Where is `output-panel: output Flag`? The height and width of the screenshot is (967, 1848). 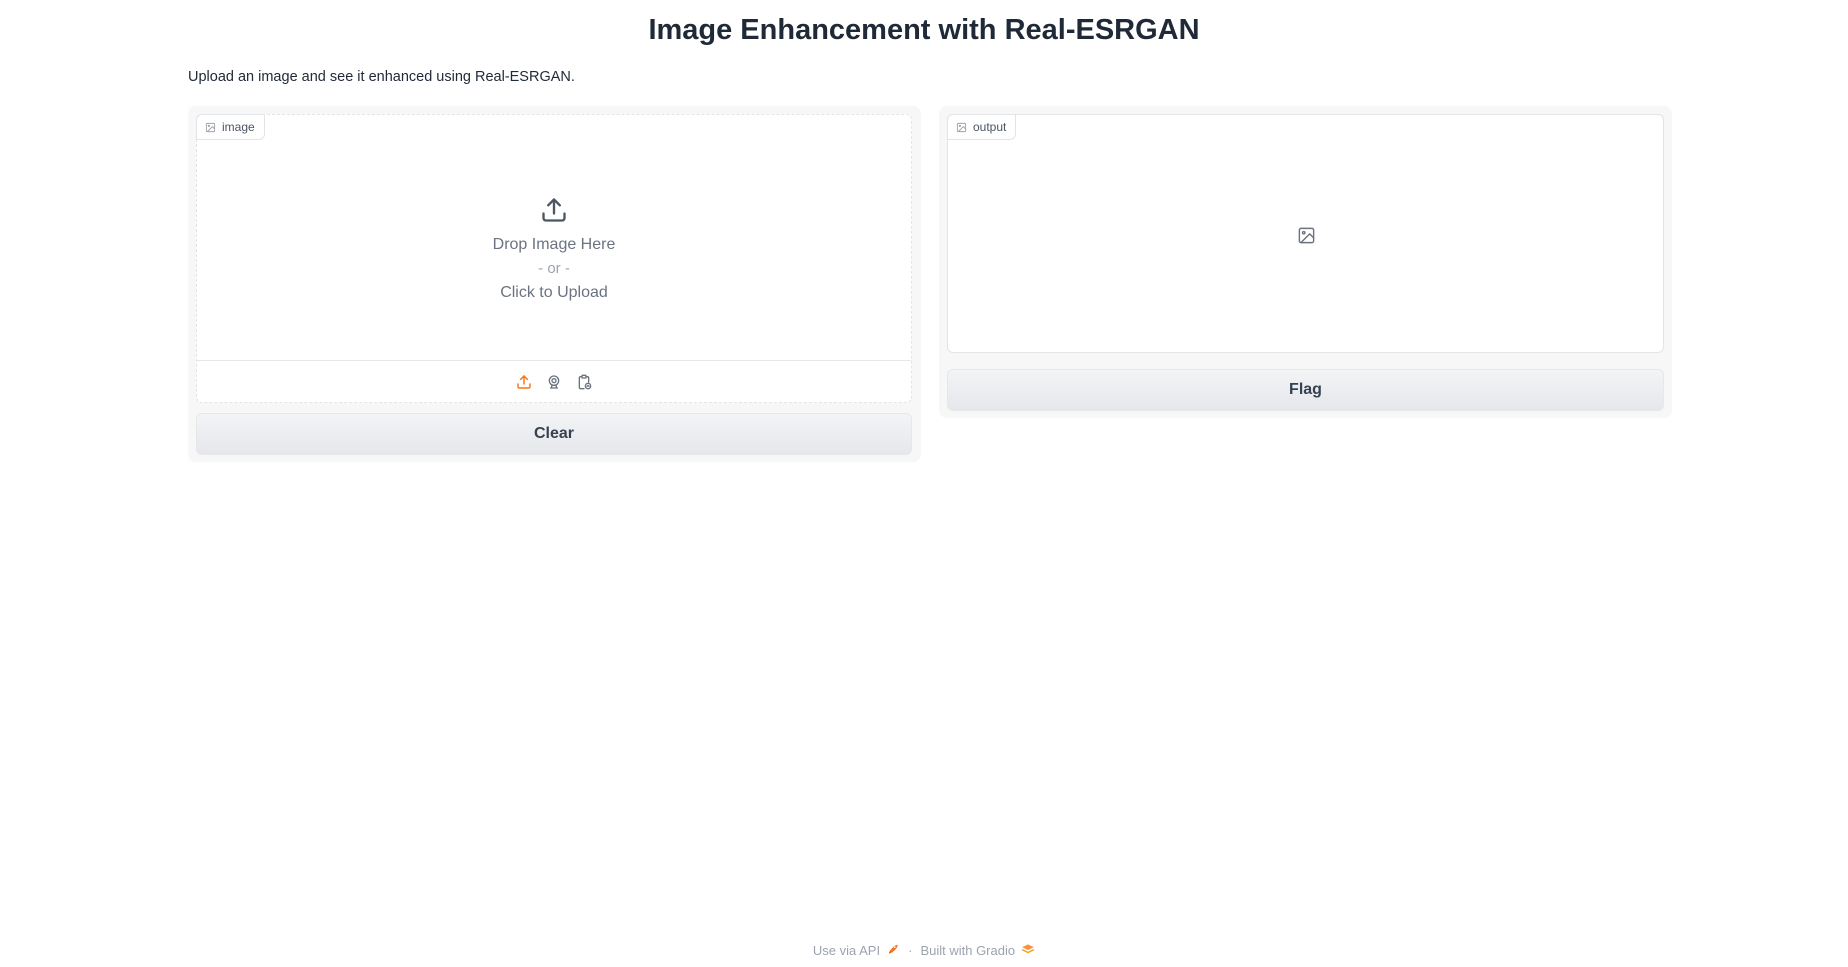
output-panel: output Flag is located at coordinates (1305, 262).